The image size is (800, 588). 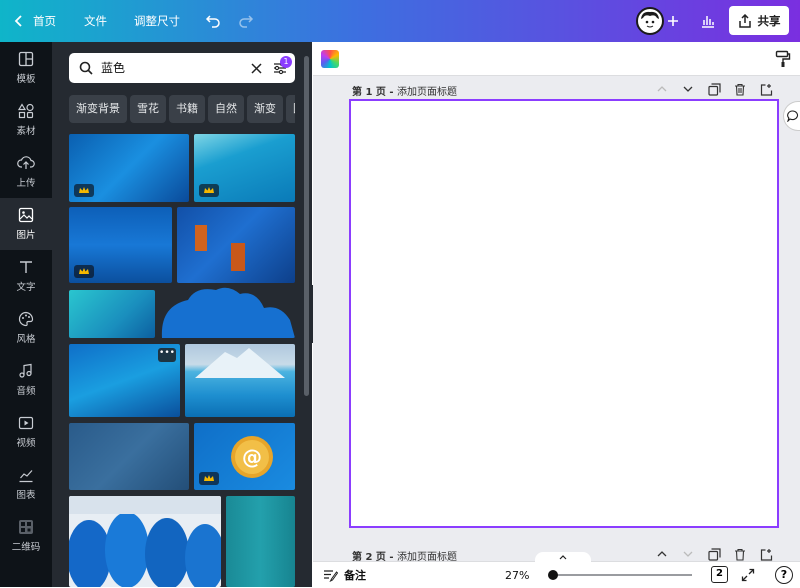 What do you see at coordinates (26, 319) in the screenshot?
I see `palette-icon` at bounding box center [26, 319].